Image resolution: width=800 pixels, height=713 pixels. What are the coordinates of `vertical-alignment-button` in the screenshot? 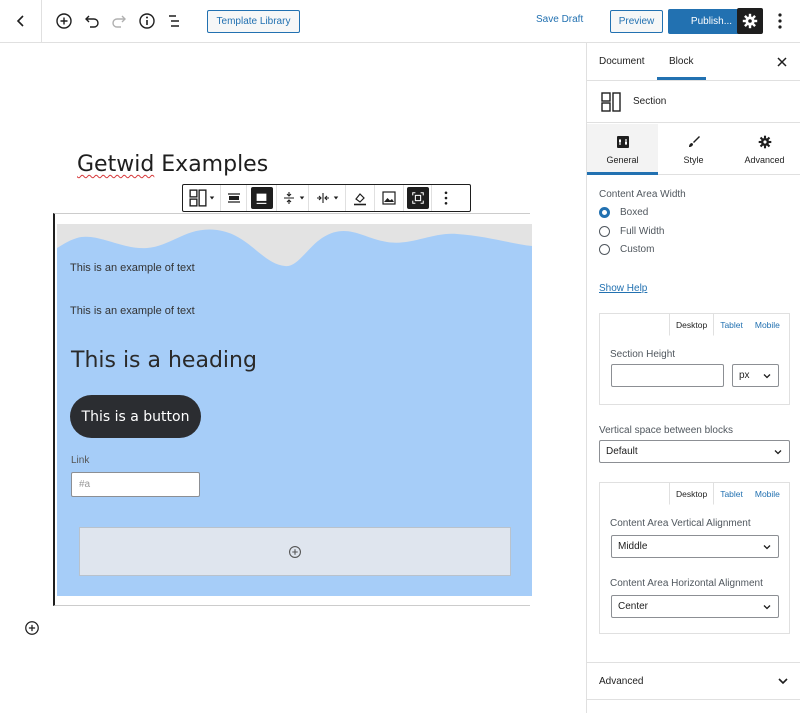 It's located at (293, 198).